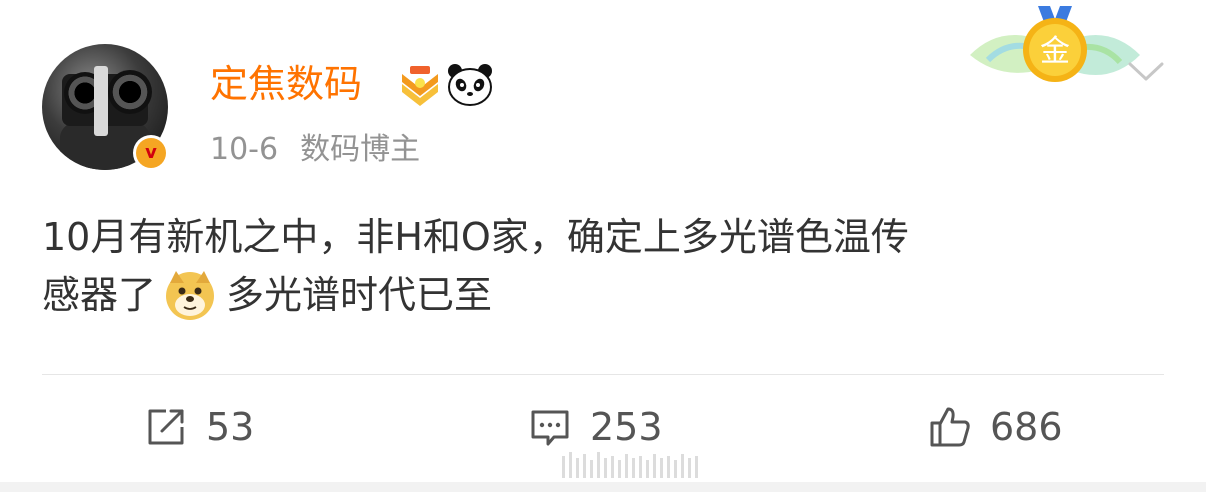 The width and height of the screenshot is (1206, 492). Describe the element at coordinates (607, 295) in the screenshot. I see `content-line: 感器了 多光谱时代已至` at that location.